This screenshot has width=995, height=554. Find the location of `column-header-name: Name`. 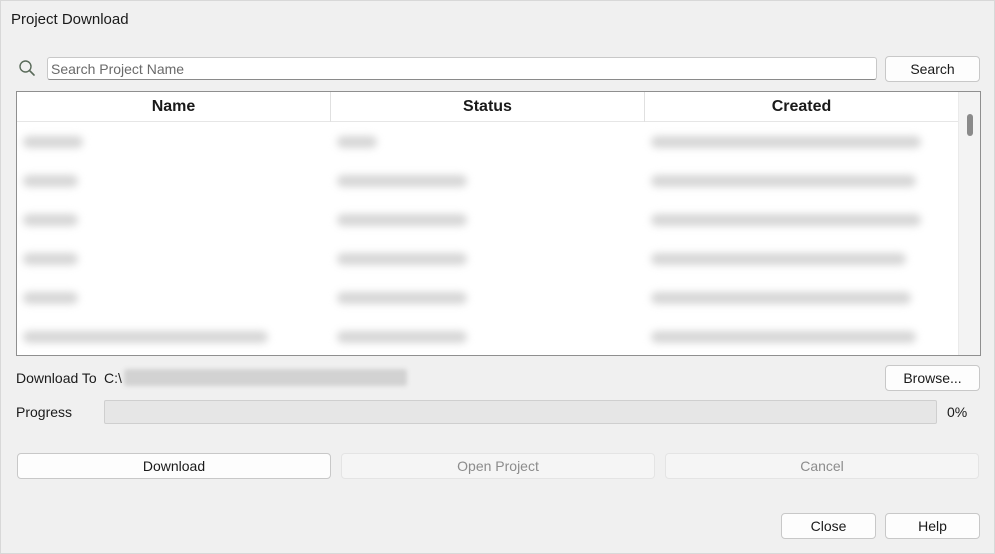

column-header-name: Name is located at coordinates (174, 107).